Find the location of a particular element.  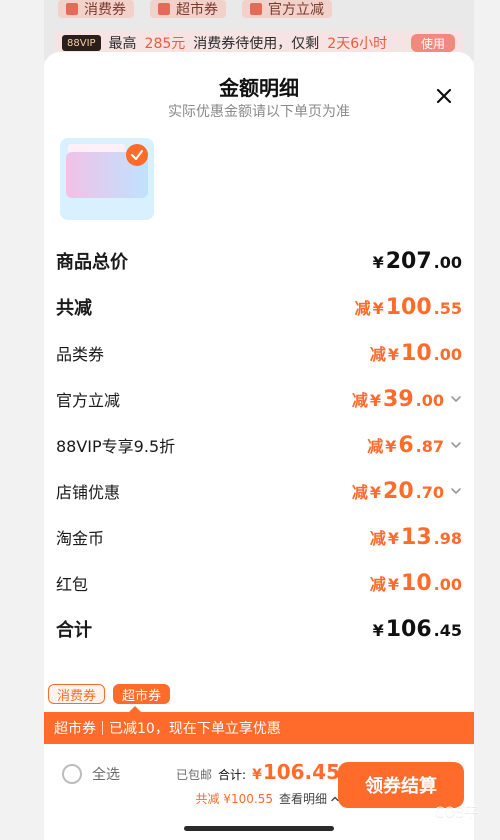

row-value: 减 ¥ 20 .70 is located at coordinates (407, 491).